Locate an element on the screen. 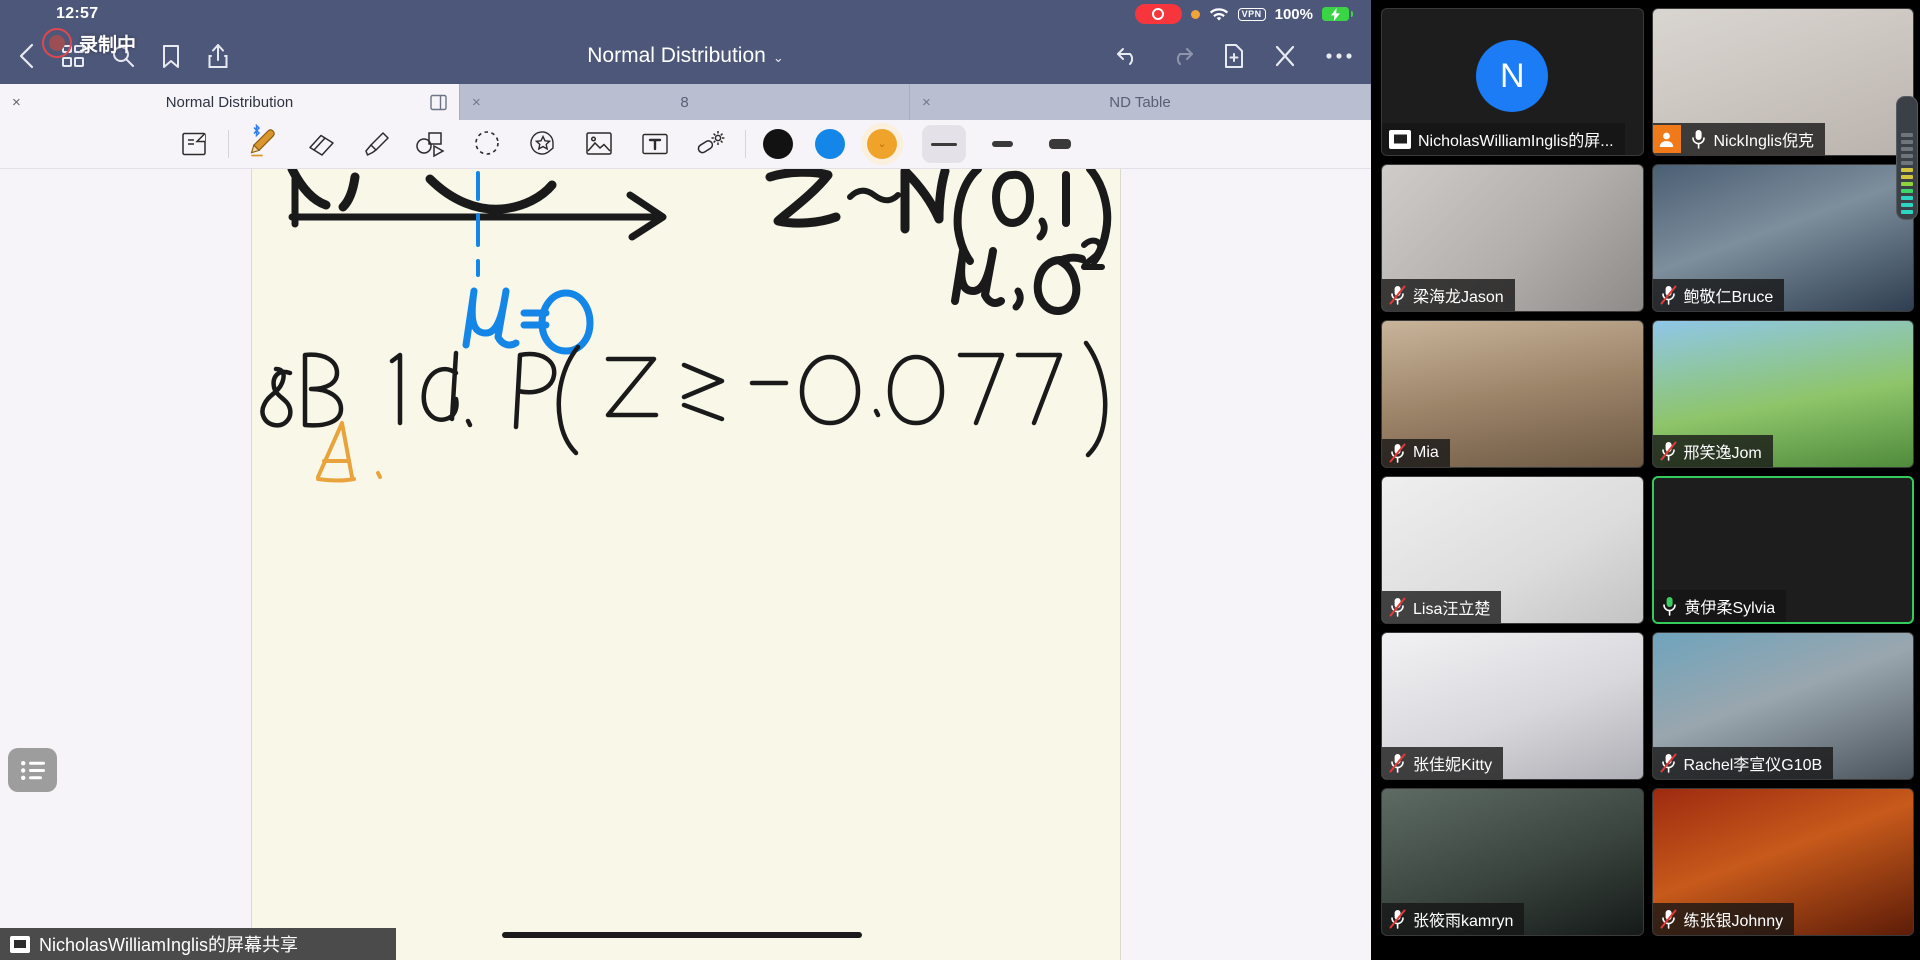 This screenshot has width=1920, height=960. participant-namebar: 黄伊柔Sylvia is located at coordinates (1720, 606).